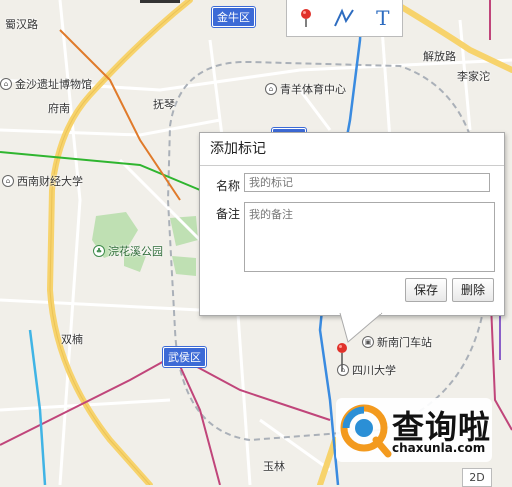  I want to click on poi-label: 金沙遗址博物馆, so click(53, 84).